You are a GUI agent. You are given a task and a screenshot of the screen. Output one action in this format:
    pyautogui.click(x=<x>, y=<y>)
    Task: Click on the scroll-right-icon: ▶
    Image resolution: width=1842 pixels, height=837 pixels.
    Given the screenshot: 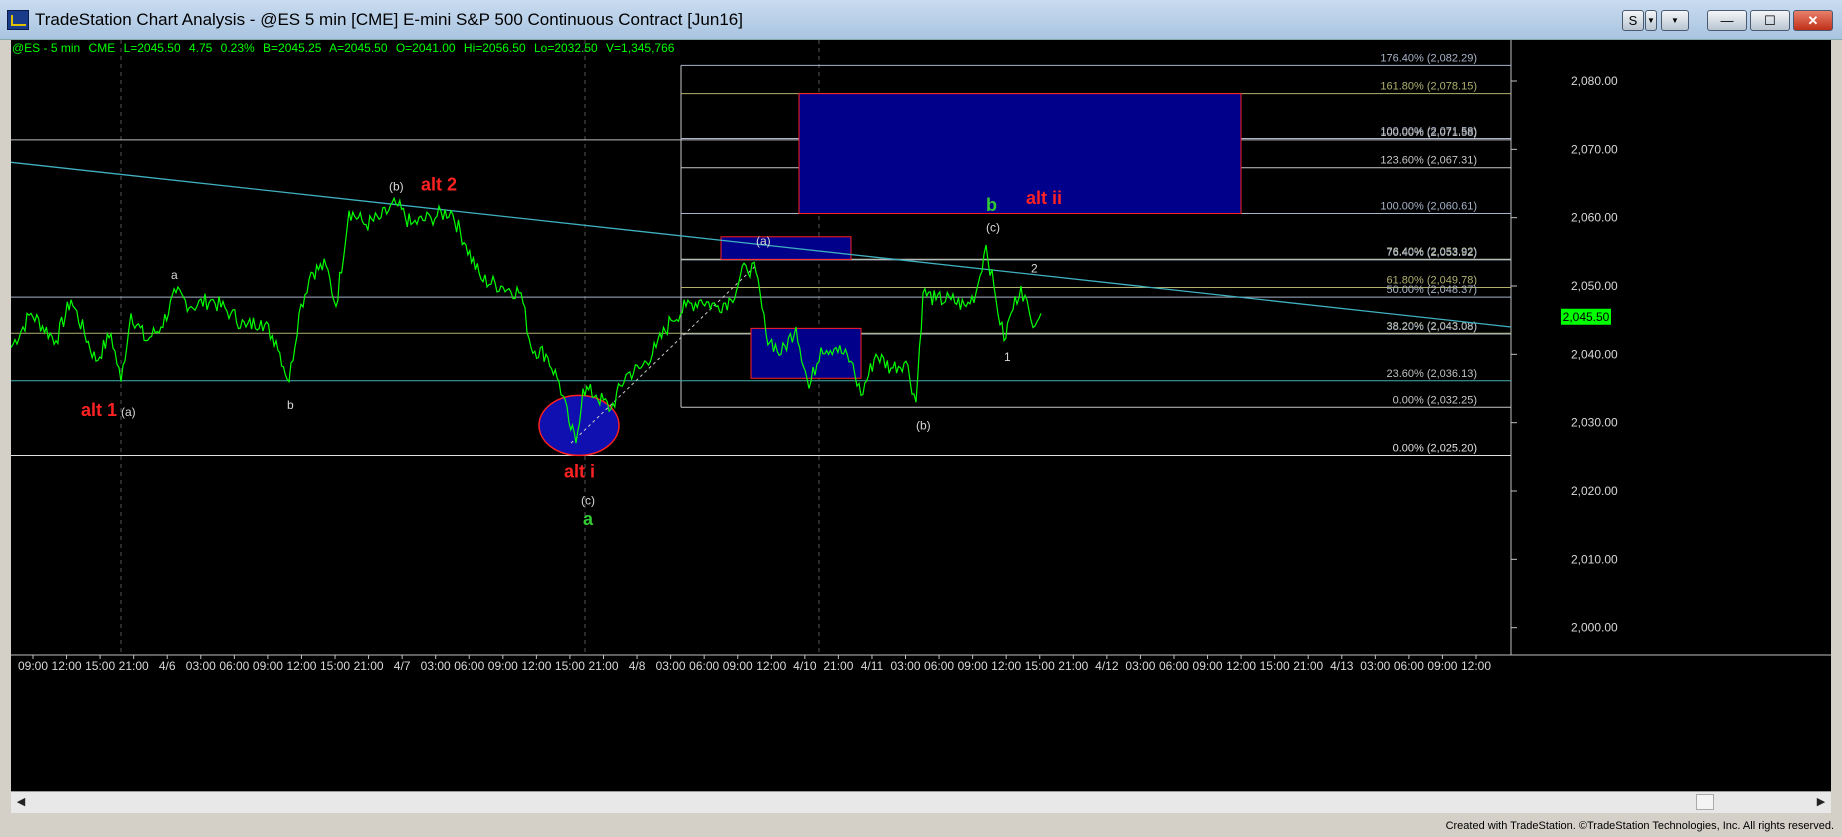 What is the action you would take?
    pyautogui.click(x=1821, y=802)
    